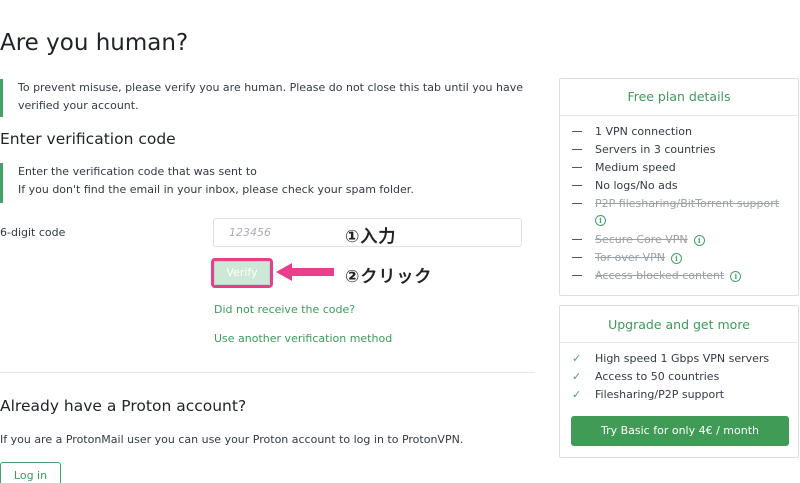  Describe the element at coordinates (680, 431) in the screenshot. I see `try-basic-button: Try Basic for only 4€ / month` at that location.